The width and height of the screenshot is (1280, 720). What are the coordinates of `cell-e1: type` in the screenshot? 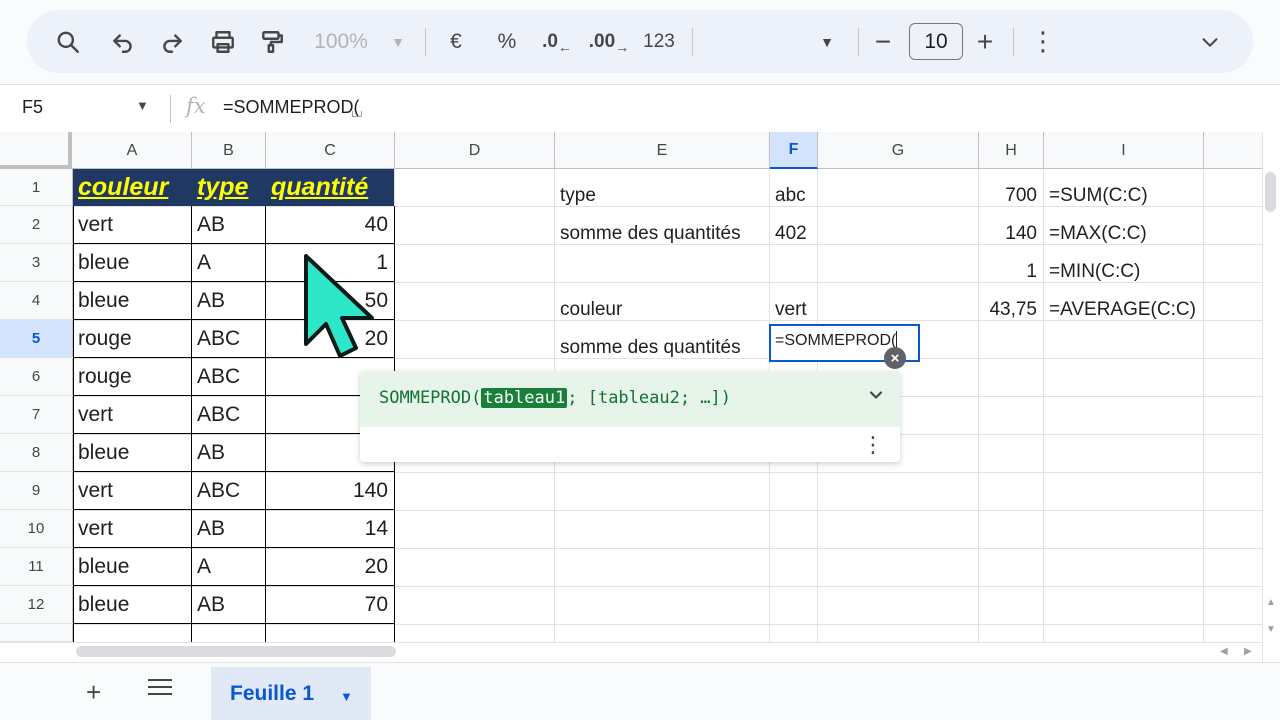 It's located at (662, 196).